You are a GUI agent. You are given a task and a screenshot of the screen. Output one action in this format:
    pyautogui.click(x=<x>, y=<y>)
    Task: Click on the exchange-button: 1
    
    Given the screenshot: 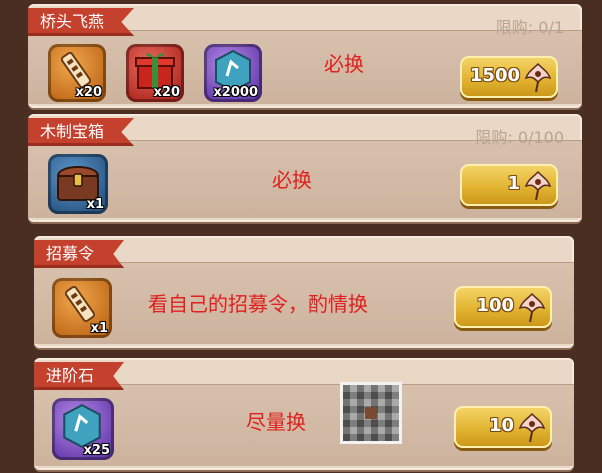 What is the action you would take?
    pyautogui.click(x=509, y=185)
    